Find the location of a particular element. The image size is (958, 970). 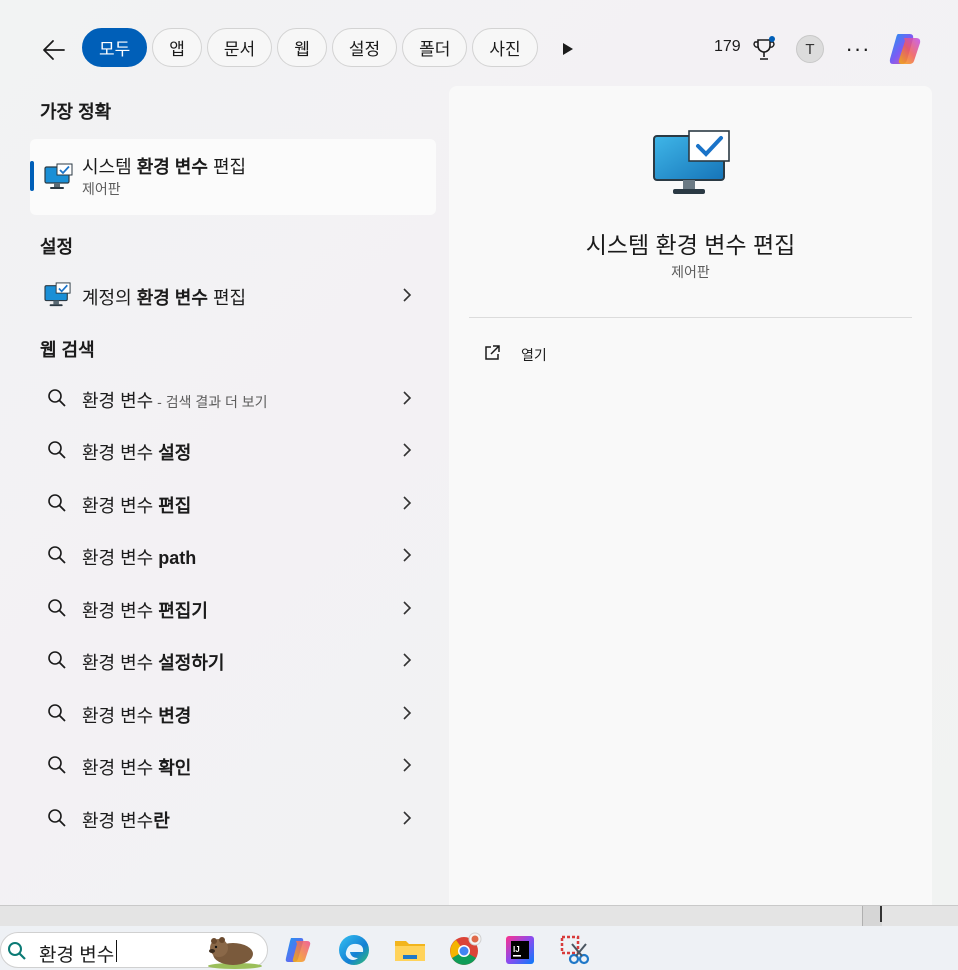

snipping-tool-icon is located at coordinates (574, 950).